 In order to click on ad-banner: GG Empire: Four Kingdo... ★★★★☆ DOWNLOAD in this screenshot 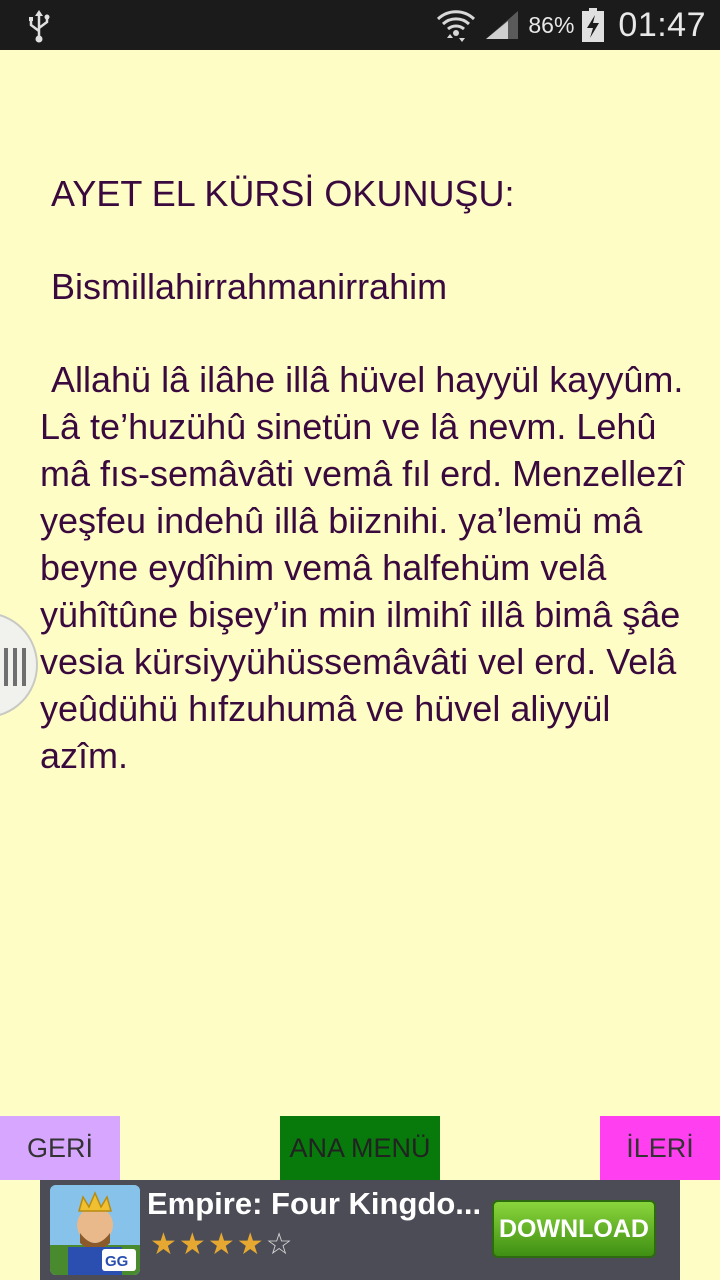, I will do `click(360, 1230)`.